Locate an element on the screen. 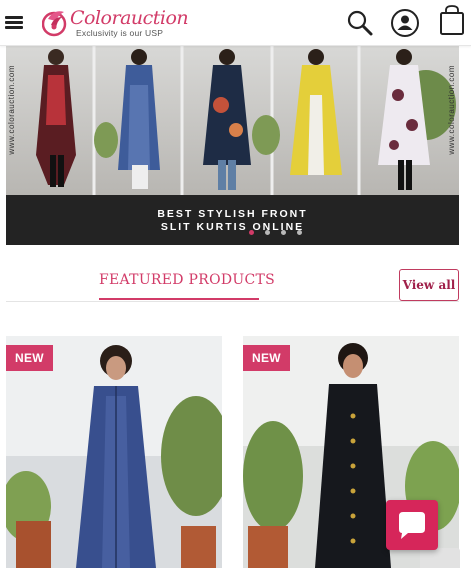 This screenshot has height=568, width=471. brand-logo: Colorauction Exclusivity is our USP is located at coordinates (115, 23).